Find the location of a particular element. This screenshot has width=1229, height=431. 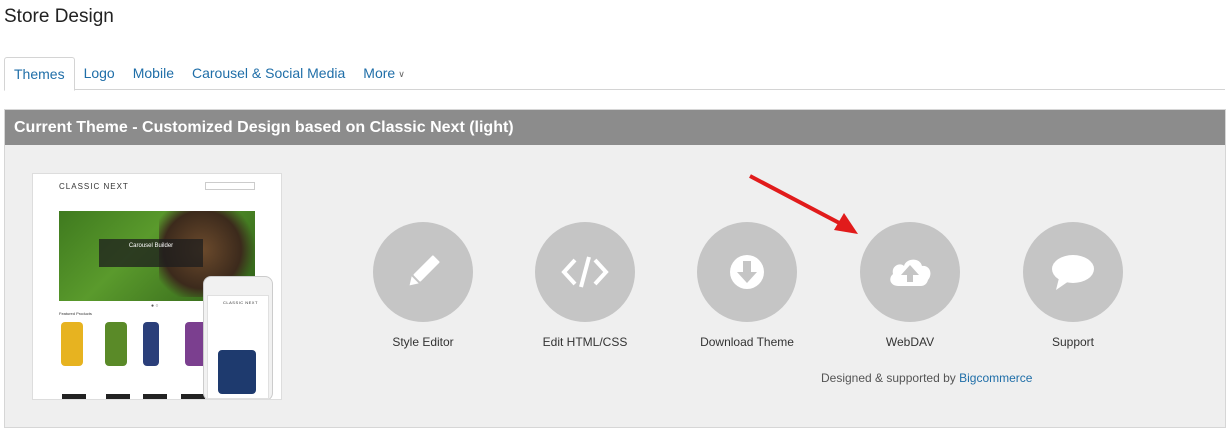

tab-label: Mobile is located at coordinates (153, 73).